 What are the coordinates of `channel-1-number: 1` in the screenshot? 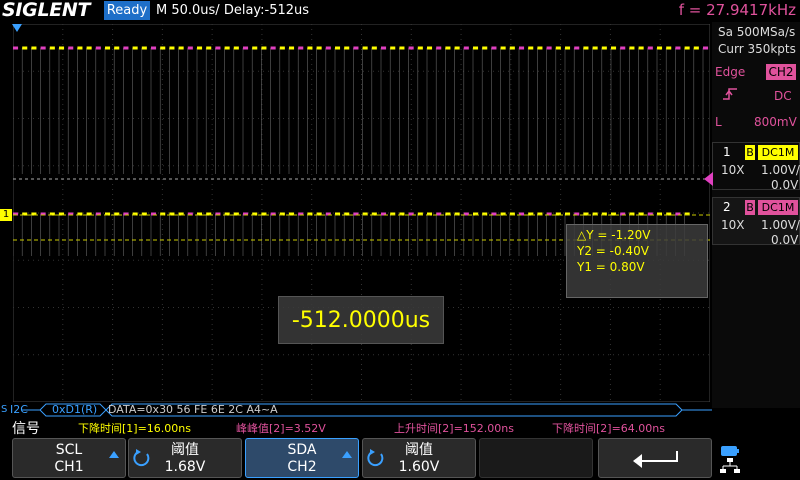 It's located at (727, 152).